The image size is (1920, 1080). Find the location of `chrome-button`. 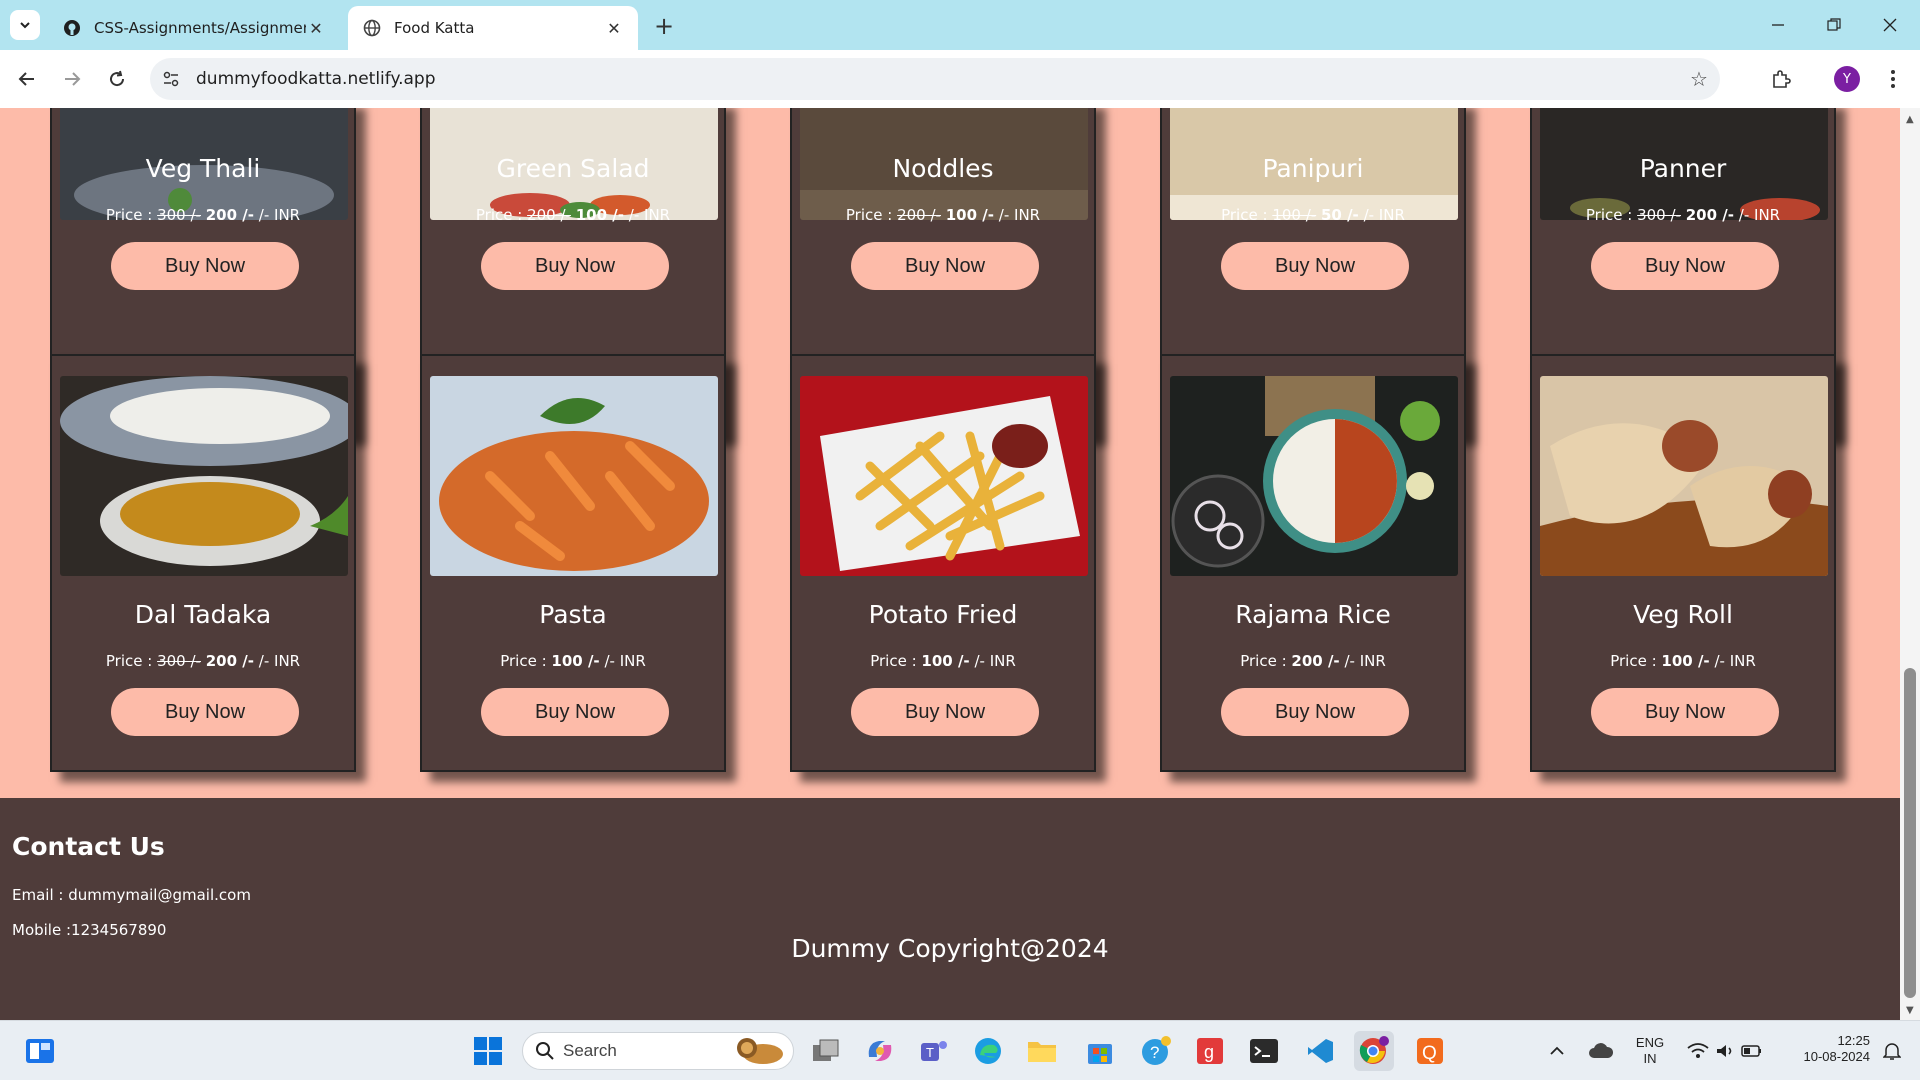

chrome-button is located at coordinates (1374, 1051).